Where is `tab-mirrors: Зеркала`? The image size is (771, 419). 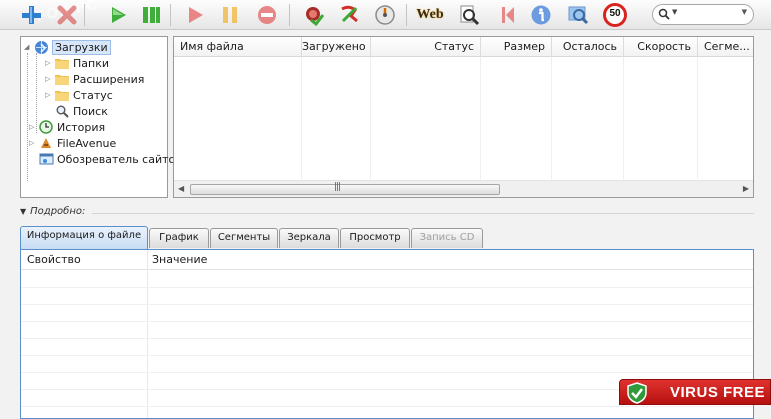 tab-mirrors: Зеркала is located at coordinates (309, 238).